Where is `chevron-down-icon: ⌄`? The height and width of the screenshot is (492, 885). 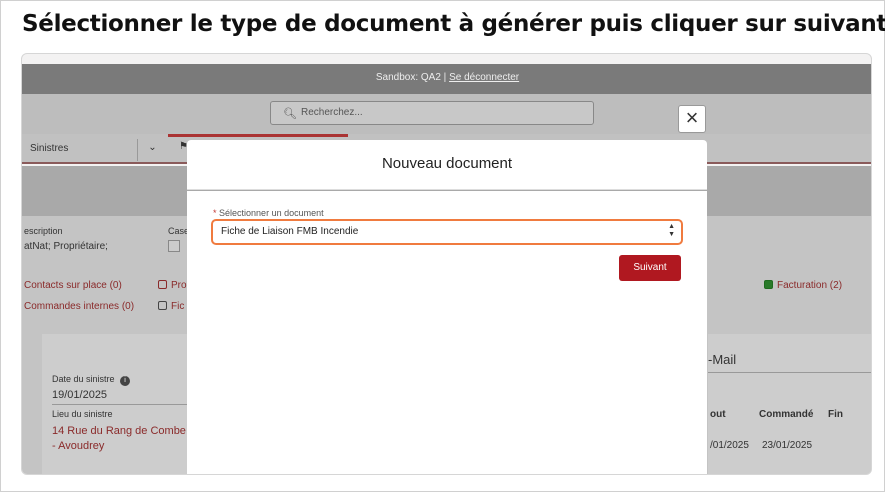 chevron-down-icon: ⌄ is located at coordinates (152, 150).